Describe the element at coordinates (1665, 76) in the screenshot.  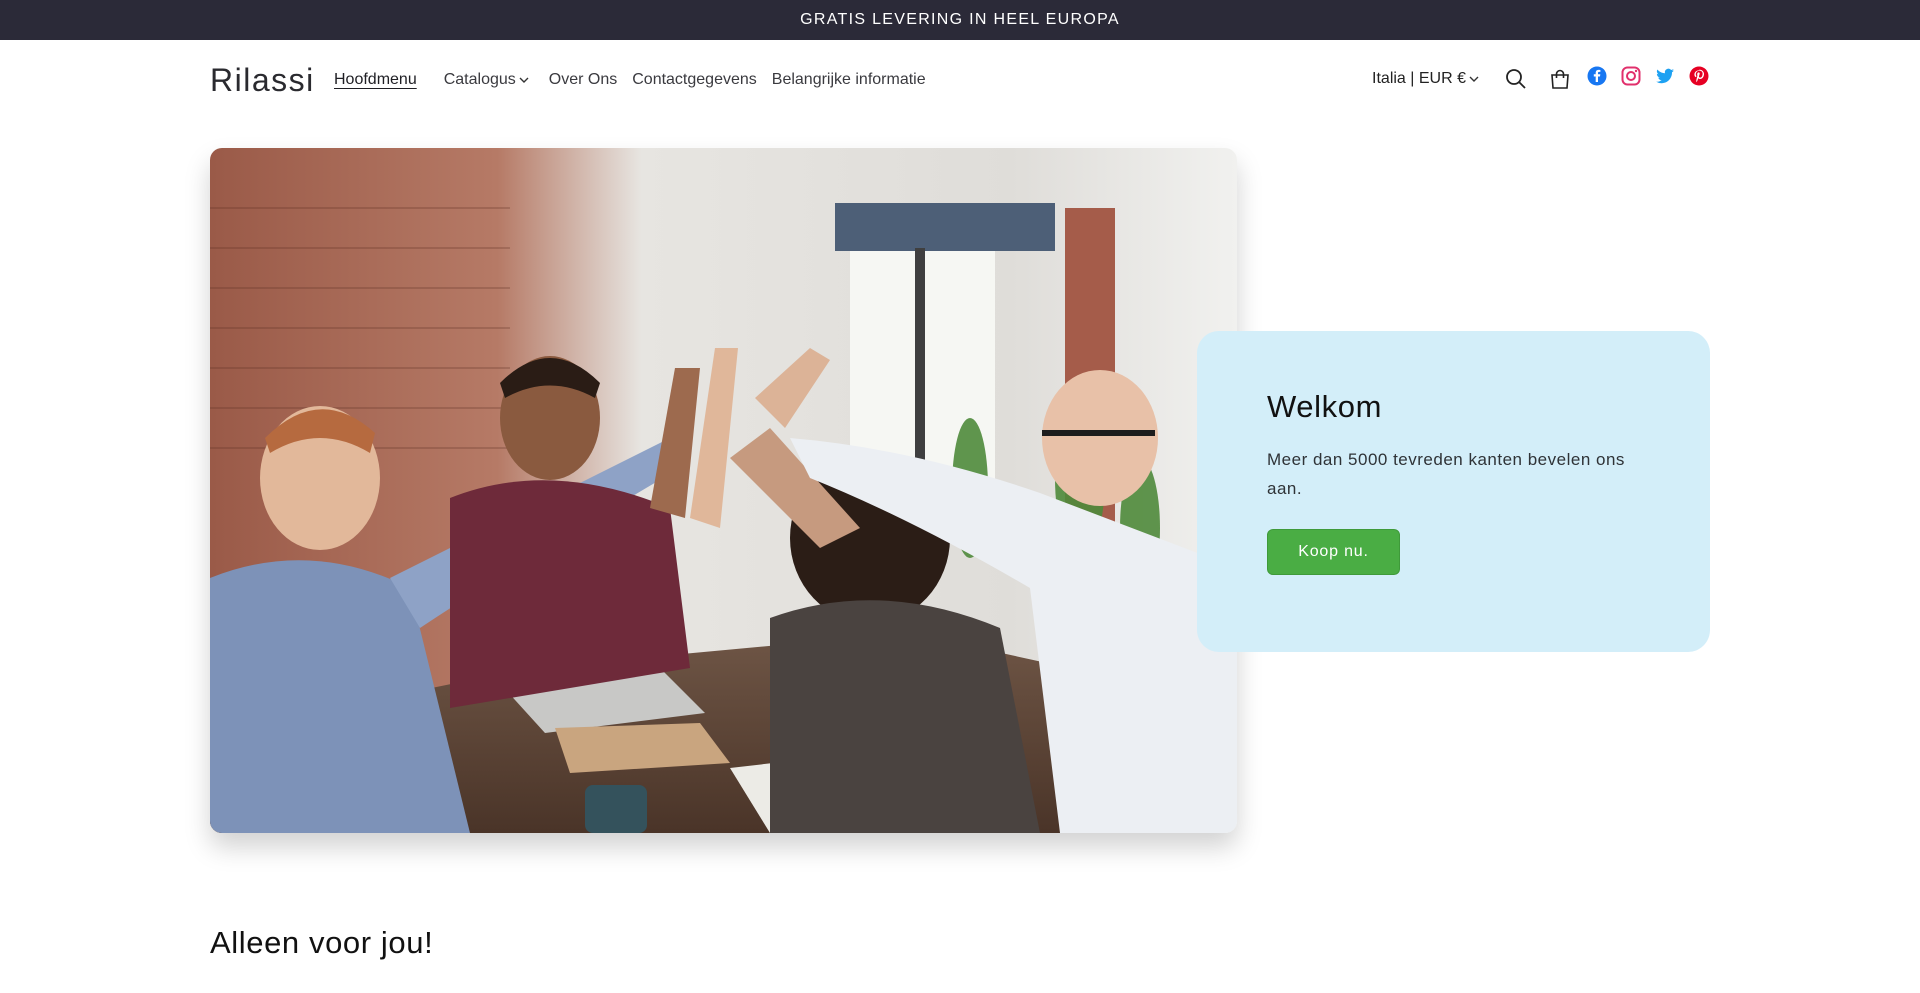
I see `twitter-icon` at that location.